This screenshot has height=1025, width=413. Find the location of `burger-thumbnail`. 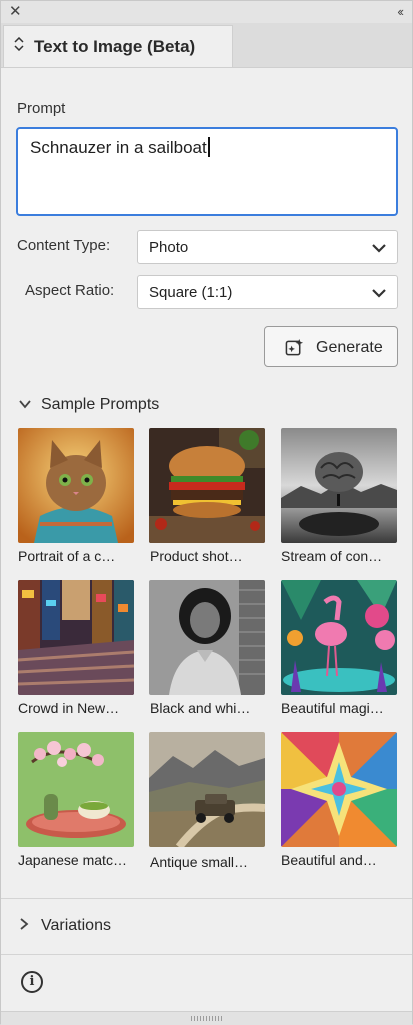

burger-thumbnail is located at coordinates (207, 485).